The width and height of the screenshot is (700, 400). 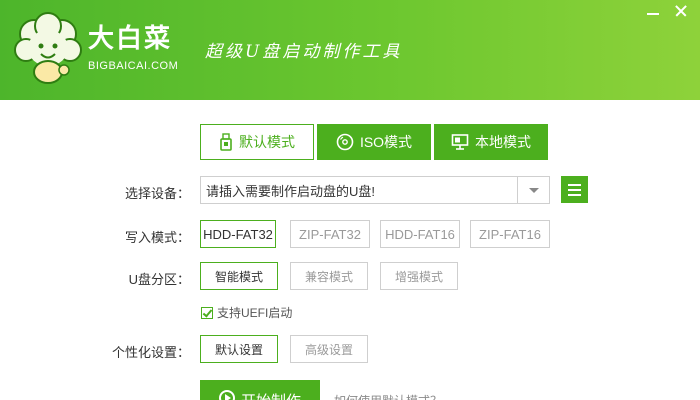 I want to click on partition-smart-mode: 智能模式, so click(x=239, y=276).